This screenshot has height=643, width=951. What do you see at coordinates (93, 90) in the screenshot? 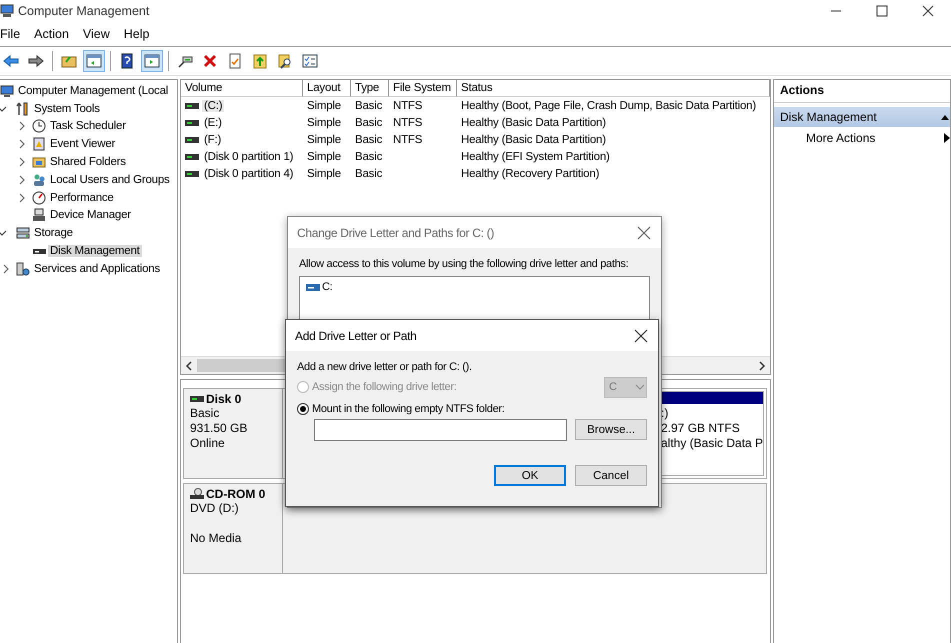
I see `tree-item: Computer Management (Local` at bounding box center [93, 90].